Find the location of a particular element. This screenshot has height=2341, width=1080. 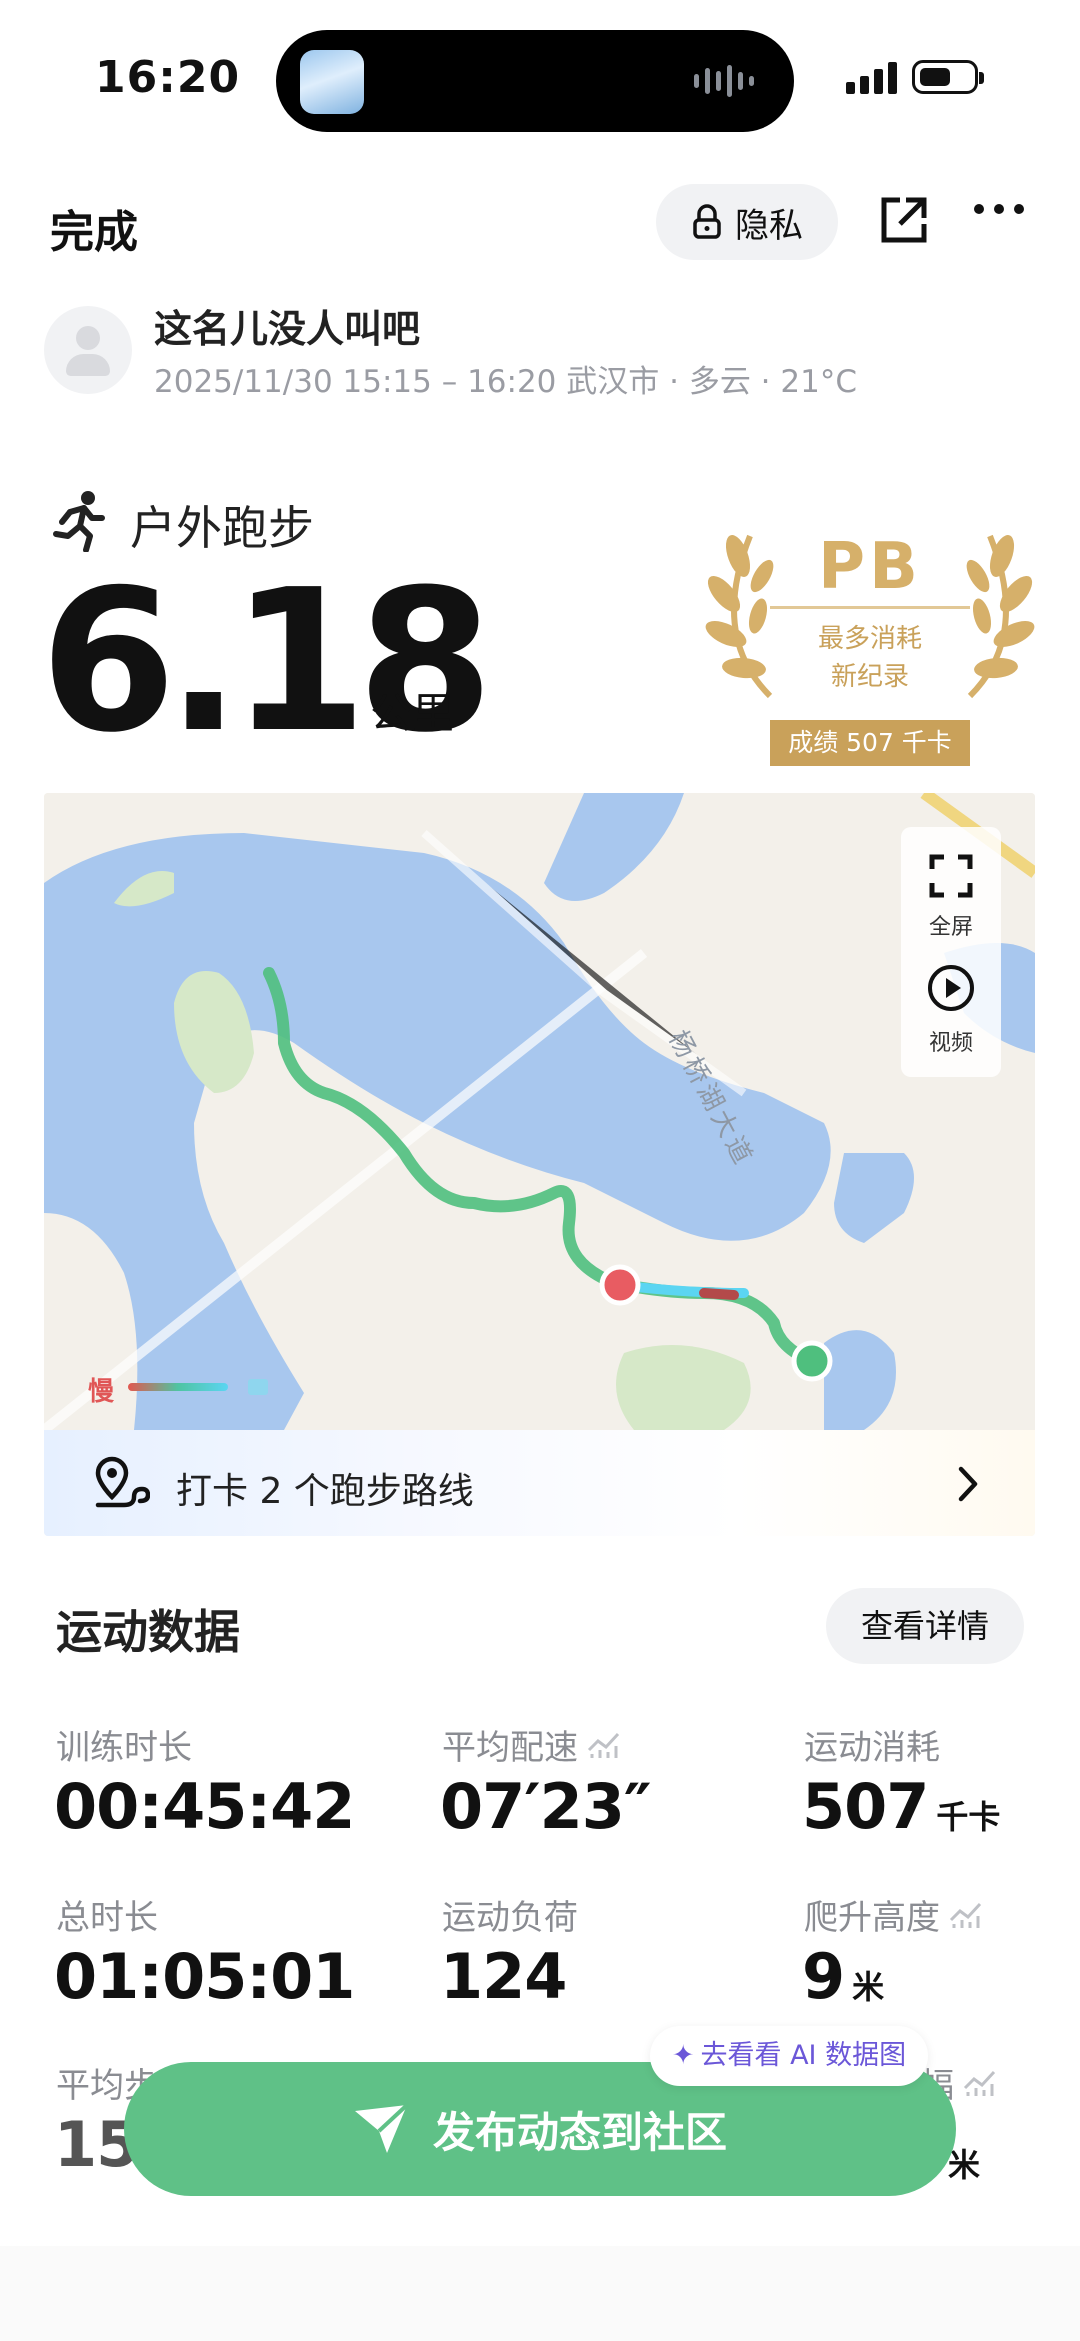

running-icon is located at coordinates (79, 521).